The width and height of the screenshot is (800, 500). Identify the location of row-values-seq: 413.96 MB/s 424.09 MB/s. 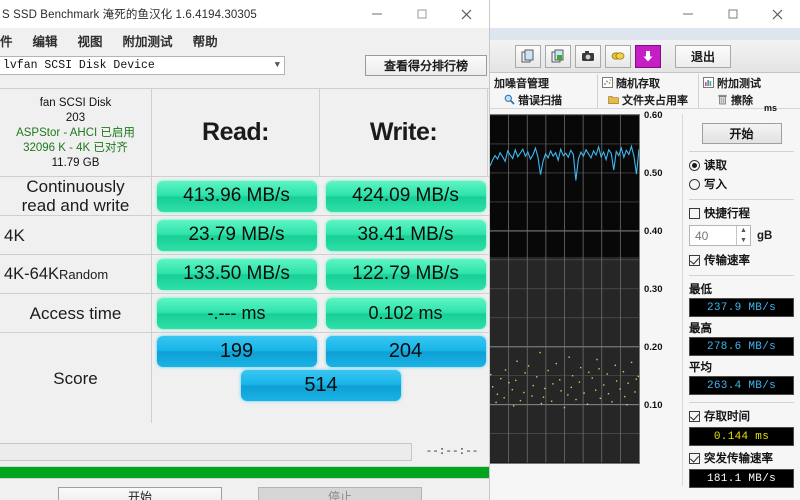
(320, 196).